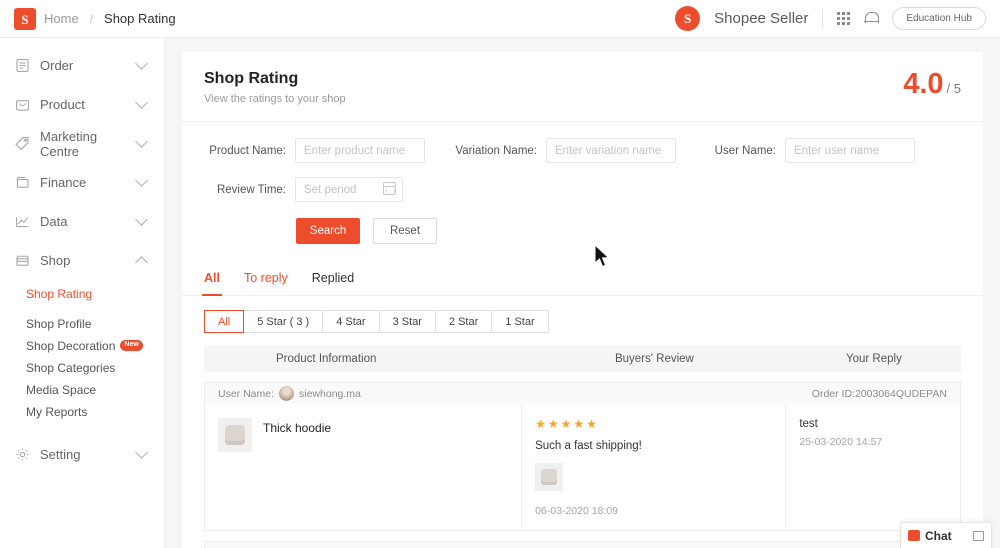 Image resolution: width=1000 pixels, height=548 pixels. I want to click on sidebar-item-product: Product, so click(82, 104).